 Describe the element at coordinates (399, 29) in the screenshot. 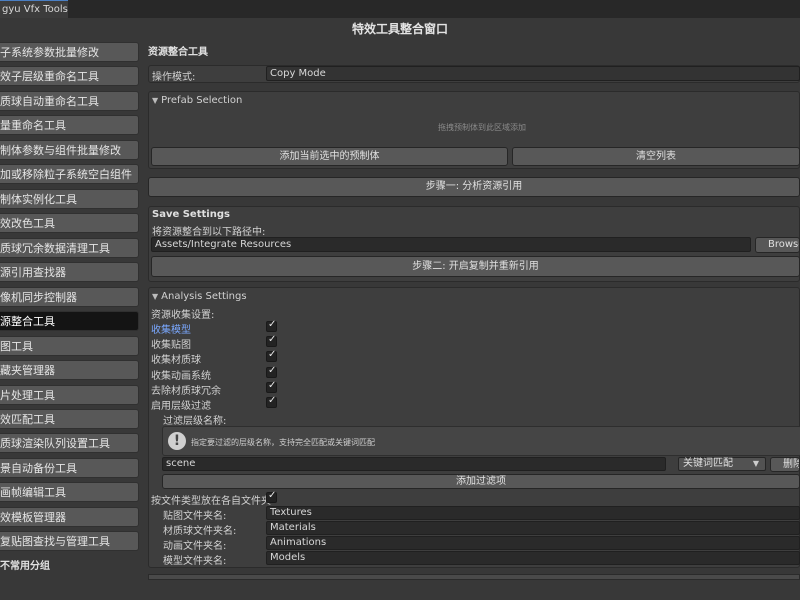

I see `window-title: 特效工具整合窗口` at that location.